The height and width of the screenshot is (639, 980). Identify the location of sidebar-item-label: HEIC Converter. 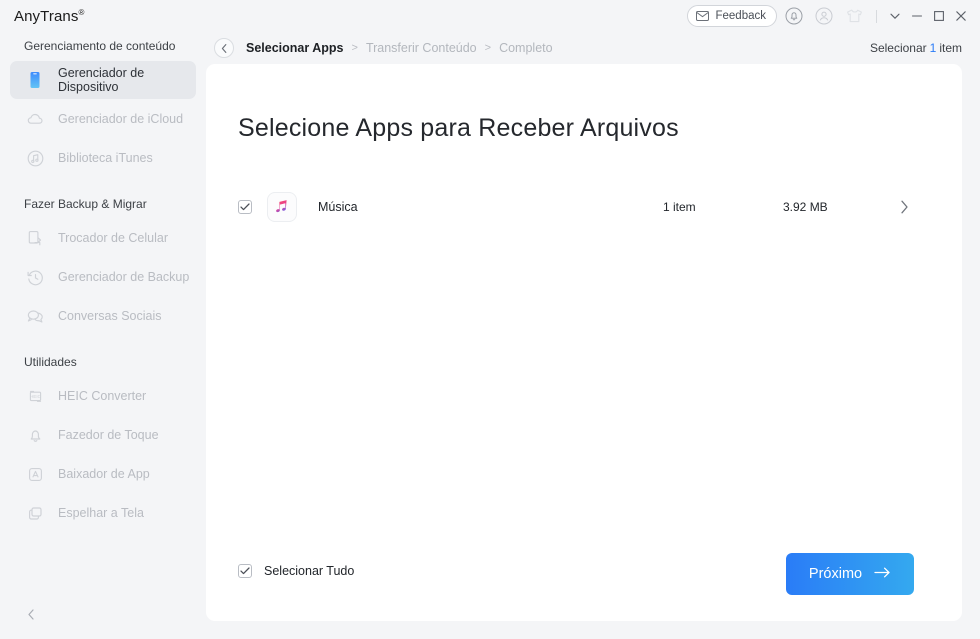
(102, 396).